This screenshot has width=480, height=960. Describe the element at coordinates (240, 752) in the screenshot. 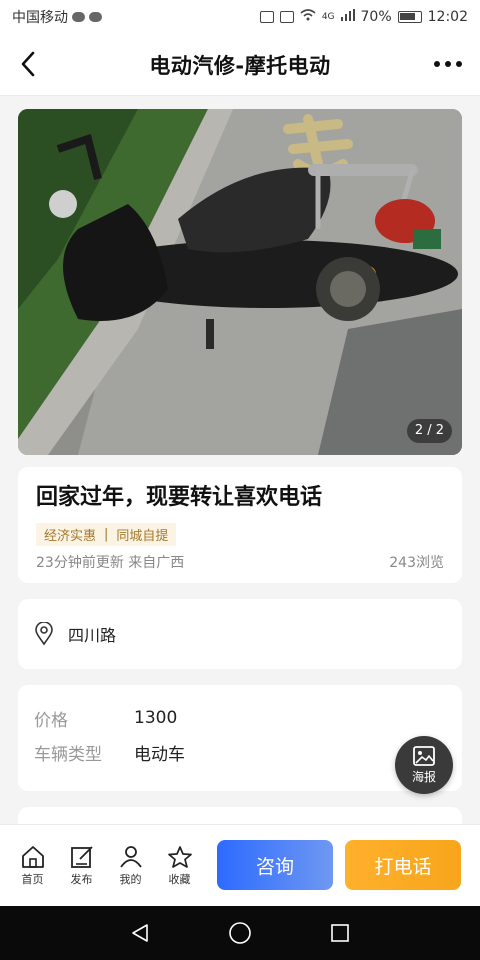

I see `detail-row: 车辆类型 电动车` at that location.